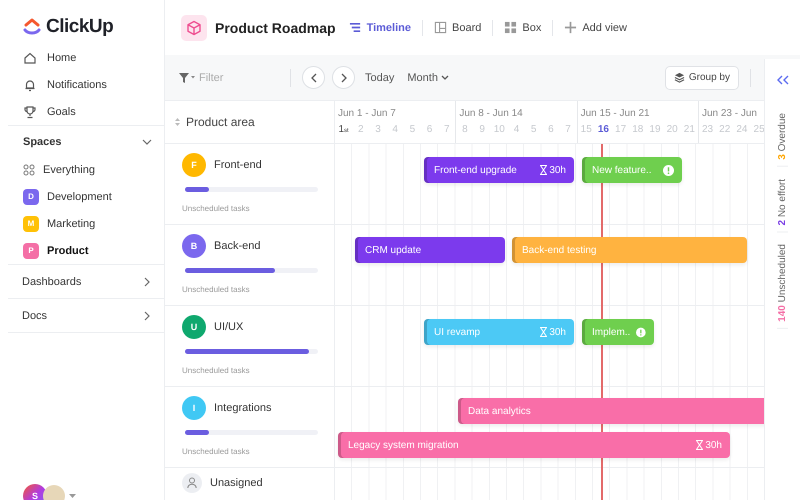 This screenshot has height=500, width=800. Describe the element at coordinates (82, 169) in the screenshot. I see `space-item: Everything` at that location.